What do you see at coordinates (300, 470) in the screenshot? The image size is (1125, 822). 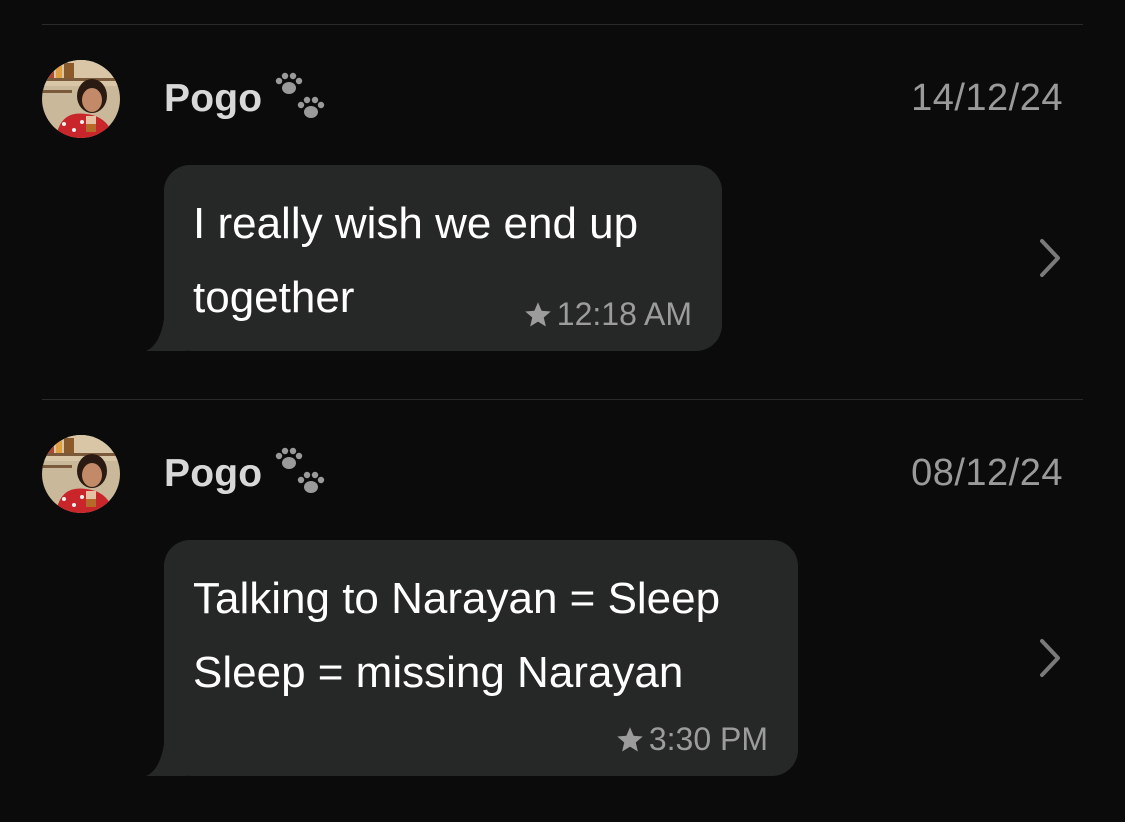 I see `paw-prints-icon` at bounding box center [300, 470].